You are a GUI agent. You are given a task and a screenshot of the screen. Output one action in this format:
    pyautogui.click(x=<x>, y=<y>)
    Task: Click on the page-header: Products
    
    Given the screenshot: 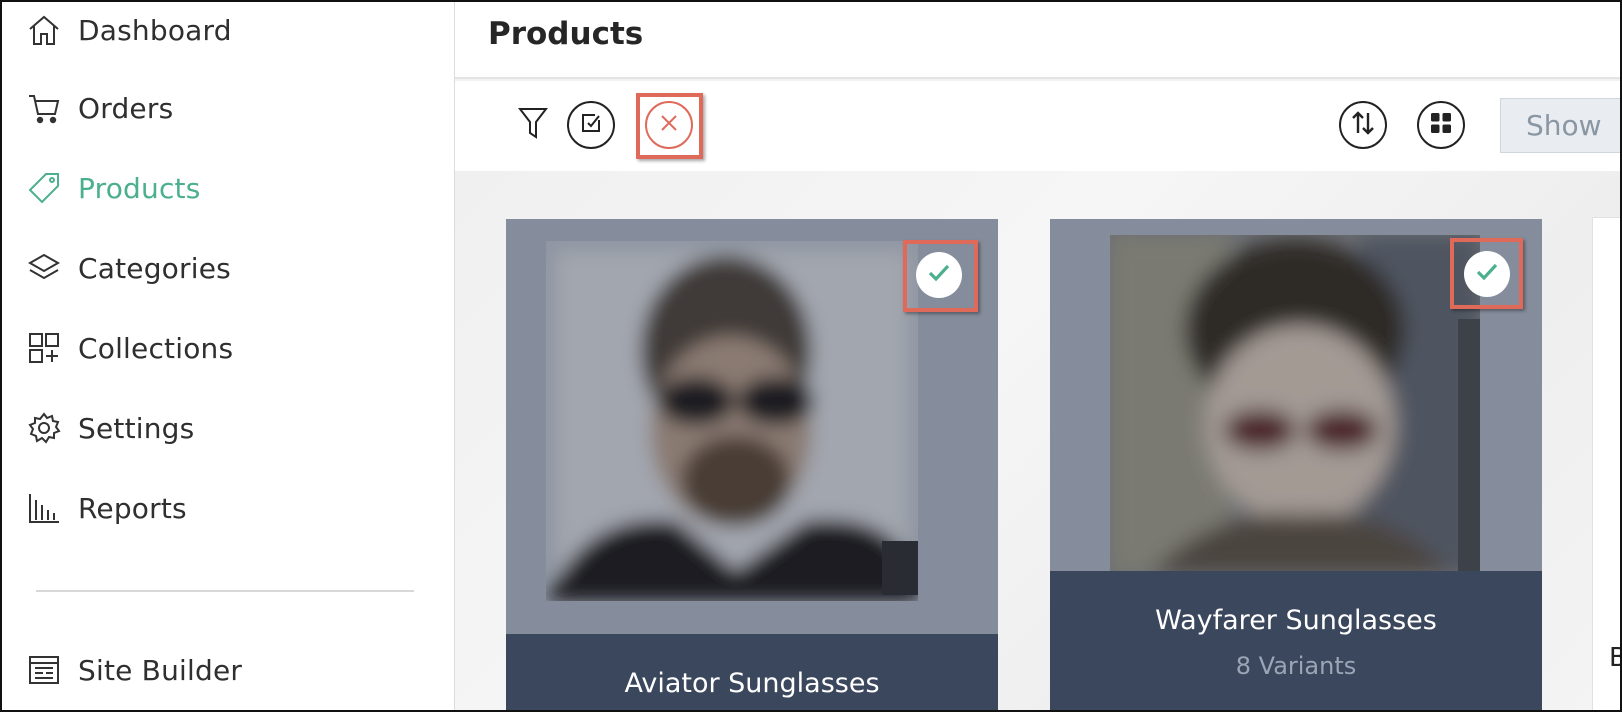 What is the action you would take?
    pyautogui.click(x=1037, y=40)
    